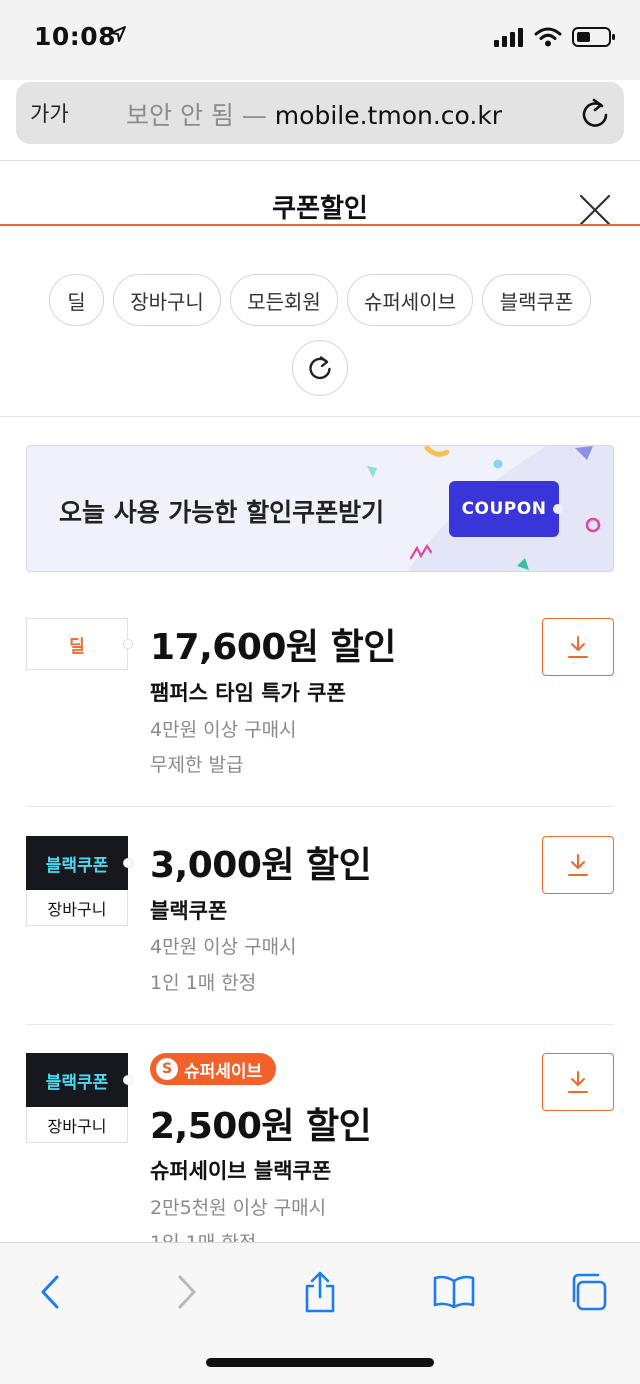 This screenshot has height=1384, width=640. I want to click on insecure-label: 보안 안 됨 —, so click(196, 115).